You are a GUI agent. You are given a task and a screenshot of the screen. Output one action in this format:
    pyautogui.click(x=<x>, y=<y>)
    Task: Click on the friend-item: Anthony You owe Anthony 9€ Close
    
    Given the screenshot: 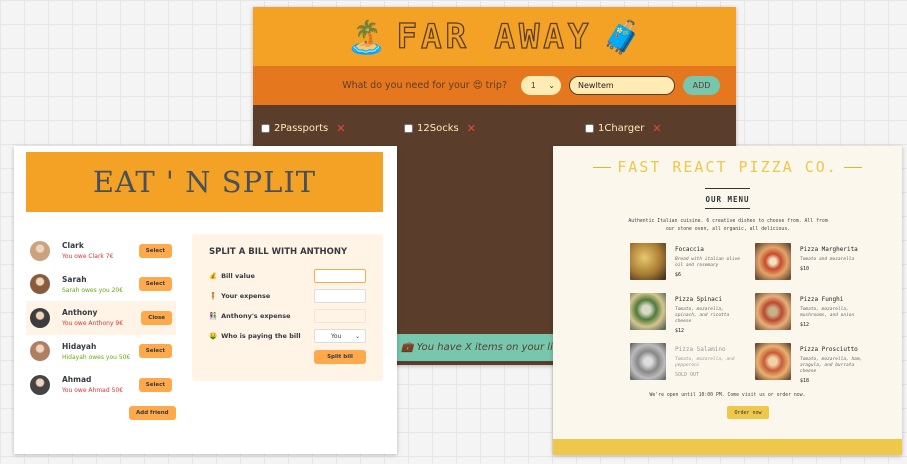 What is the action you would take?
    pyautogui.click(x=101, y=318)
    